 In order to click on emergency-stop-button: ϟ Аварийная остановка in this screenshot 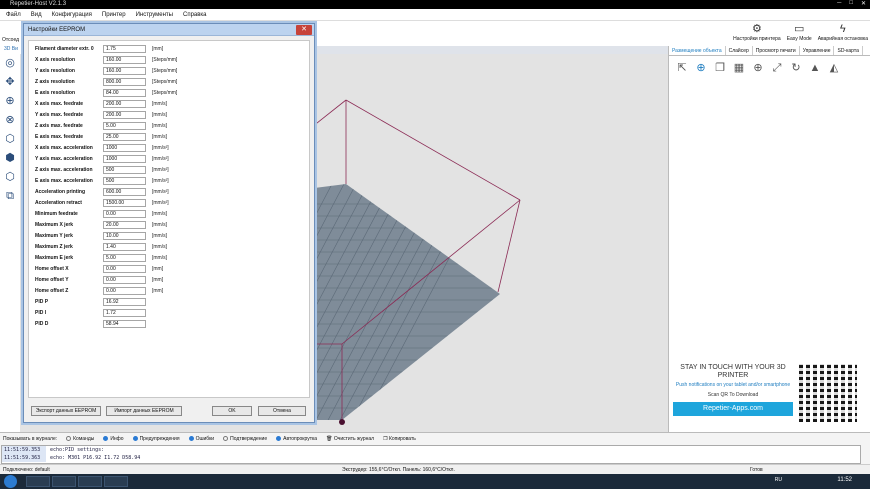, I will do `click(843, 31)`.